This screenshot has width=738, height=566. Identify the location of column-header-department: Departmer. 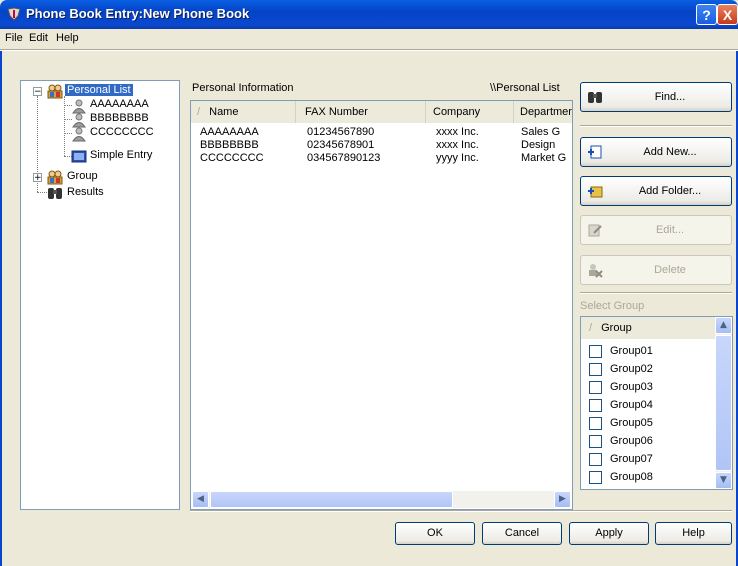
(543, 112).